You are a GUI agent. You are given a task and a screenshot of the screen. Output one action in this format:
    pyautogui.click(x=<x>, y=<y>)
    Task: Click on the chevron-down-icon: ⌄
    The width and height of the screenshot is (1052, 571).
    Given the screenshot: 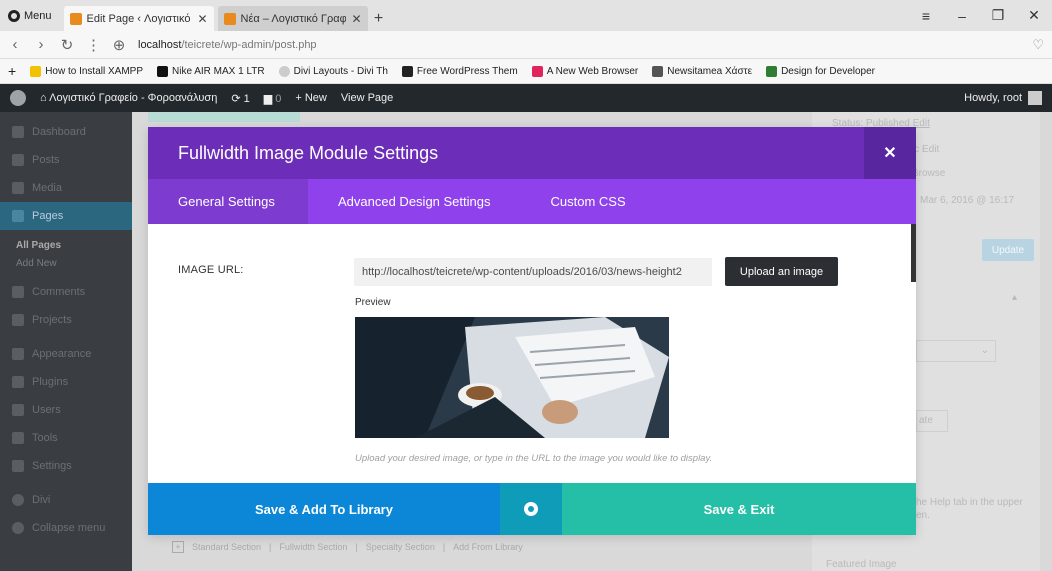 What is the action you would take?
    pyautogui.click(x=984, y=350)
    